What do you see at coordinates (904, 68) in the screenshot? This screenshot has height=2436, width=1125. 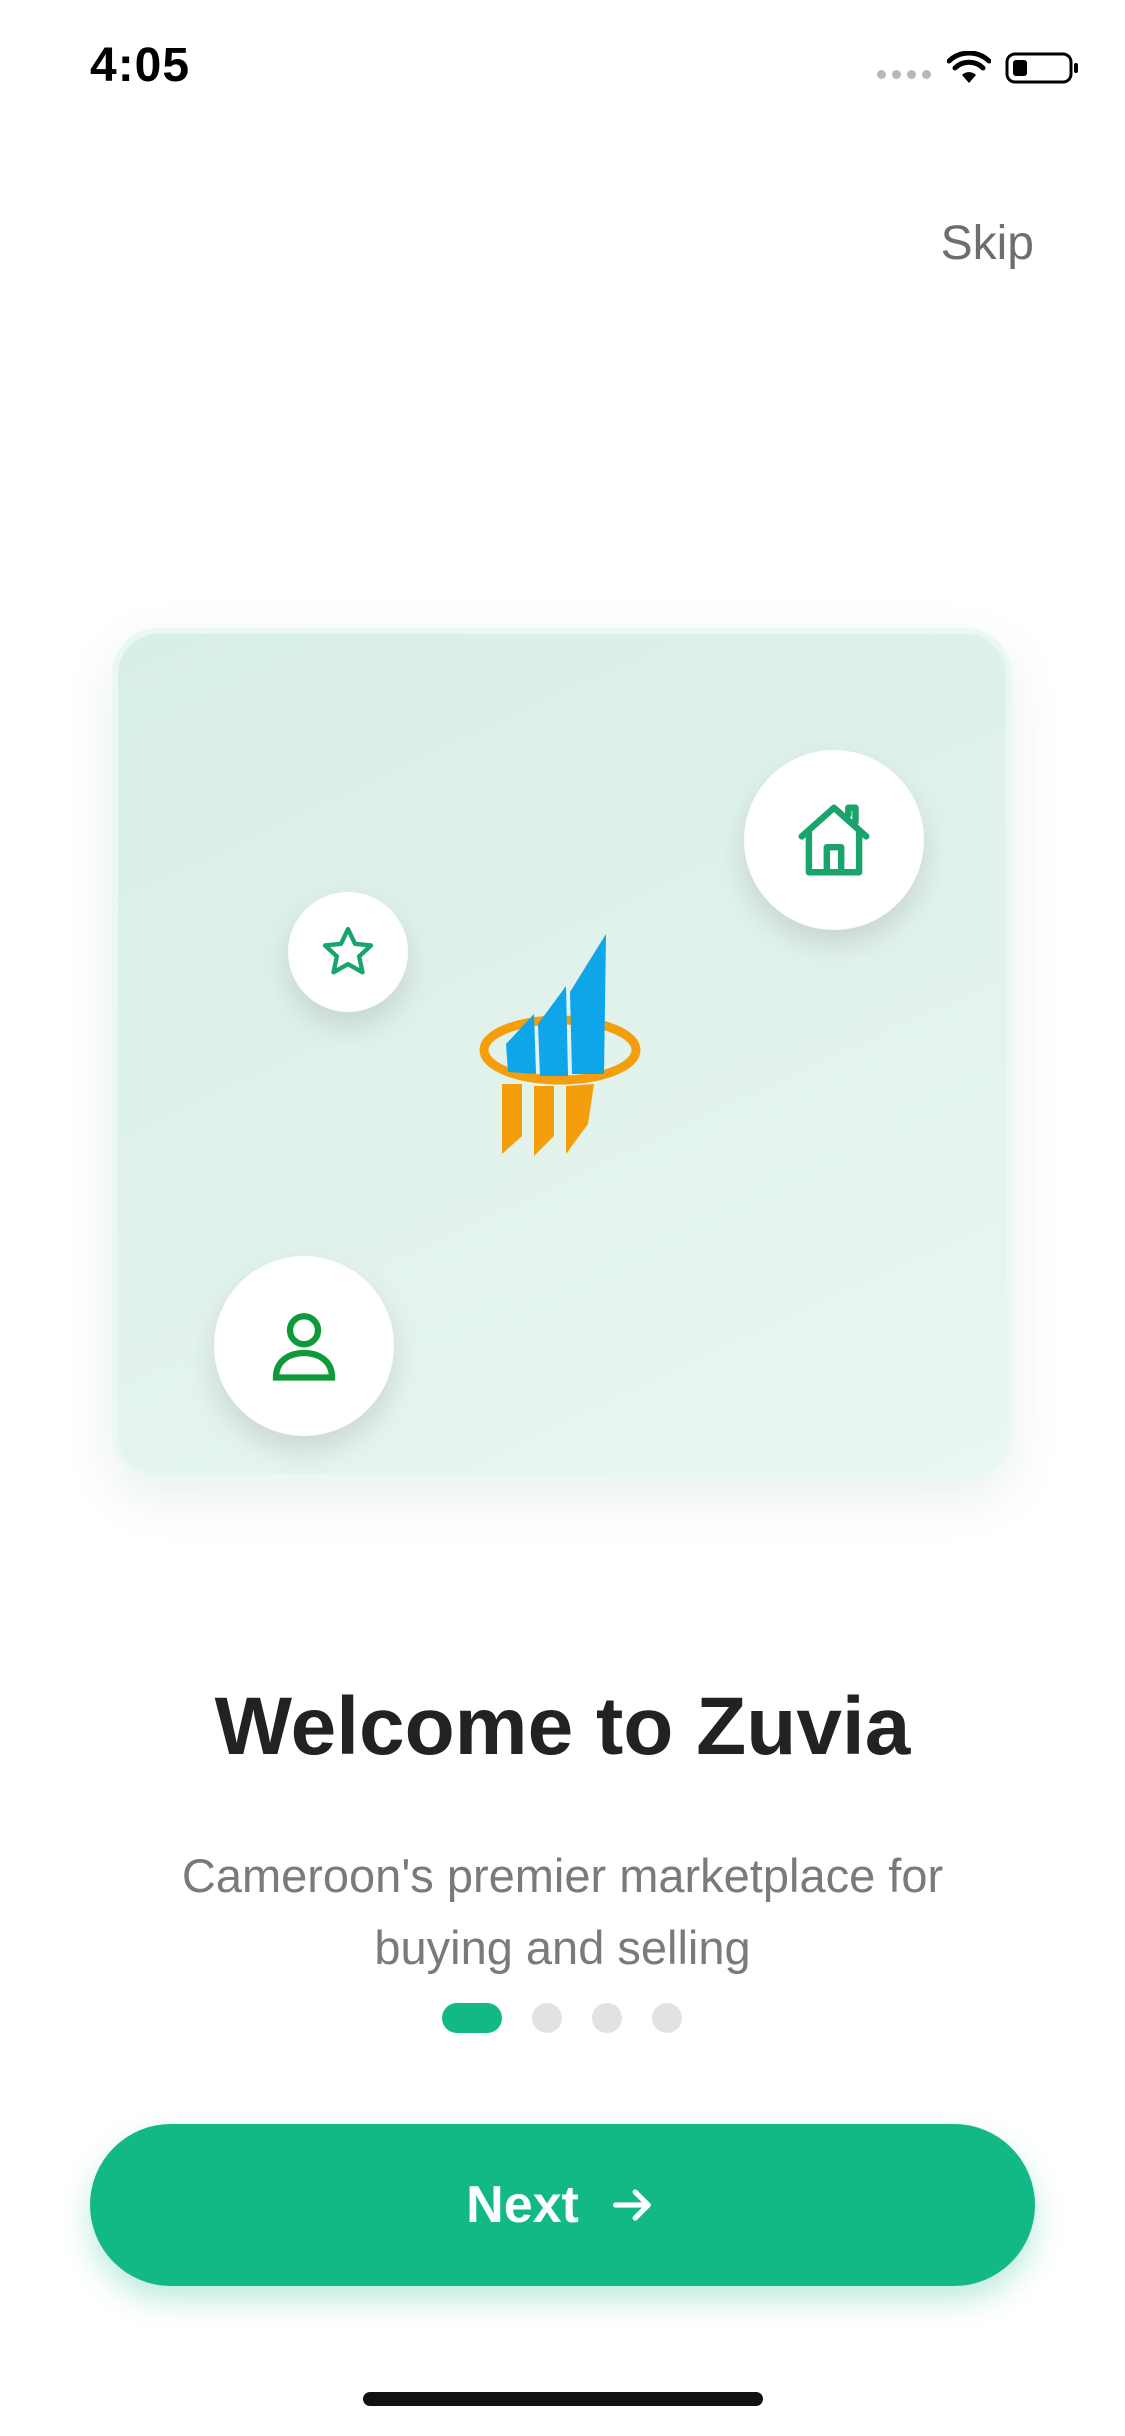 I see `cellular-signal-icon` at bounding box center [904, 68].